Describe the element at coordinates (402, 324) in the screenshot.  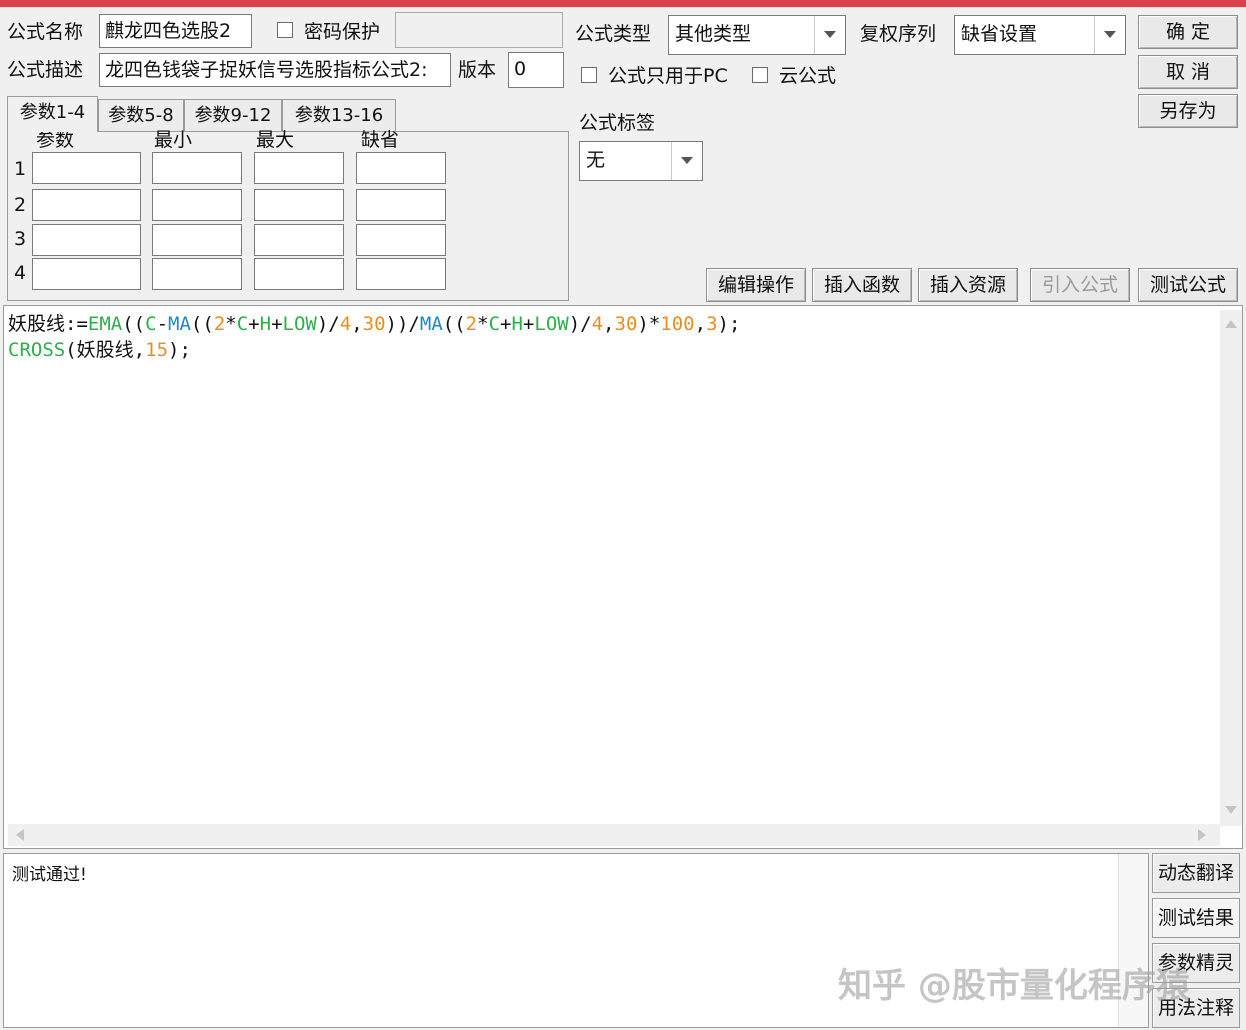
I see `code-token: ))/` at that location.